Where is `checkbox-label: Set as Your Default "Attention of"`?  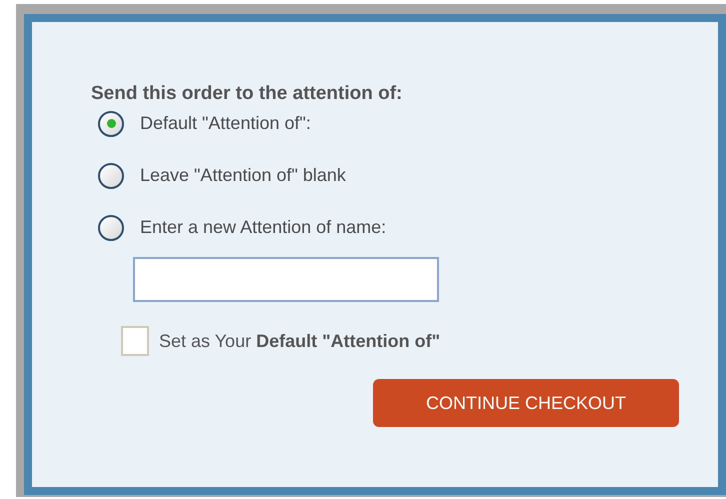
checkbox-label: Set as Your Default "Attention of" is located at coordinates (299, 341).